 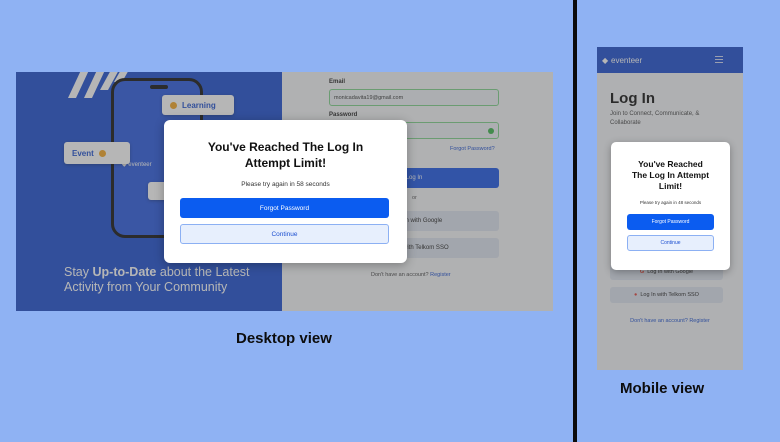 I want to click on modal-title-line-2: Attempt Limit!, so click(x=285, y=163).